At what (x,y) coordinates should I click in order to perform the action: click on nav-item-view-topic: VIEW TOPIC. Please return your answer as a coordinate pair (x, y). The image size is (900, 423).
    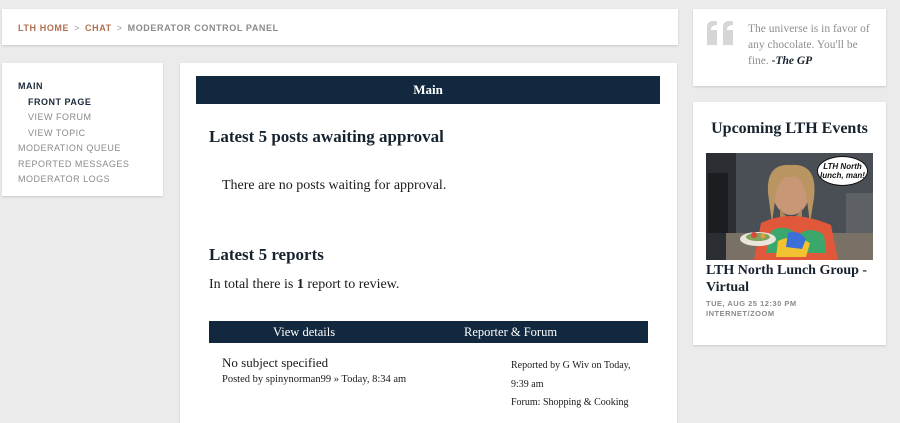
    Looking at the image, I should click on (73, 134).